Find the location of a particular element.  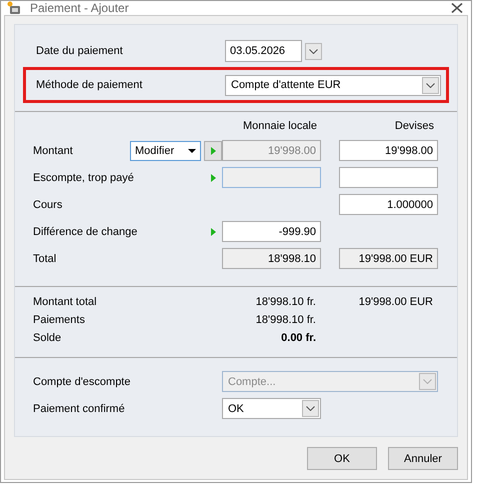

amount-field: 19'998.00 is located at coordinates (388, 150).